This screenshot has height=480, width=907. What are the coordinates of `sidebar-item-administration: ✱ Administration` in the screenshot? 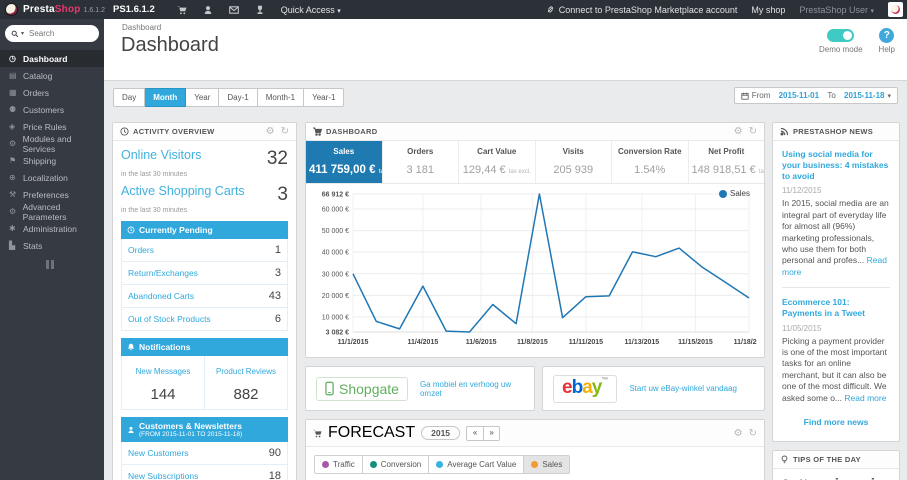 It's located at (52, 228).